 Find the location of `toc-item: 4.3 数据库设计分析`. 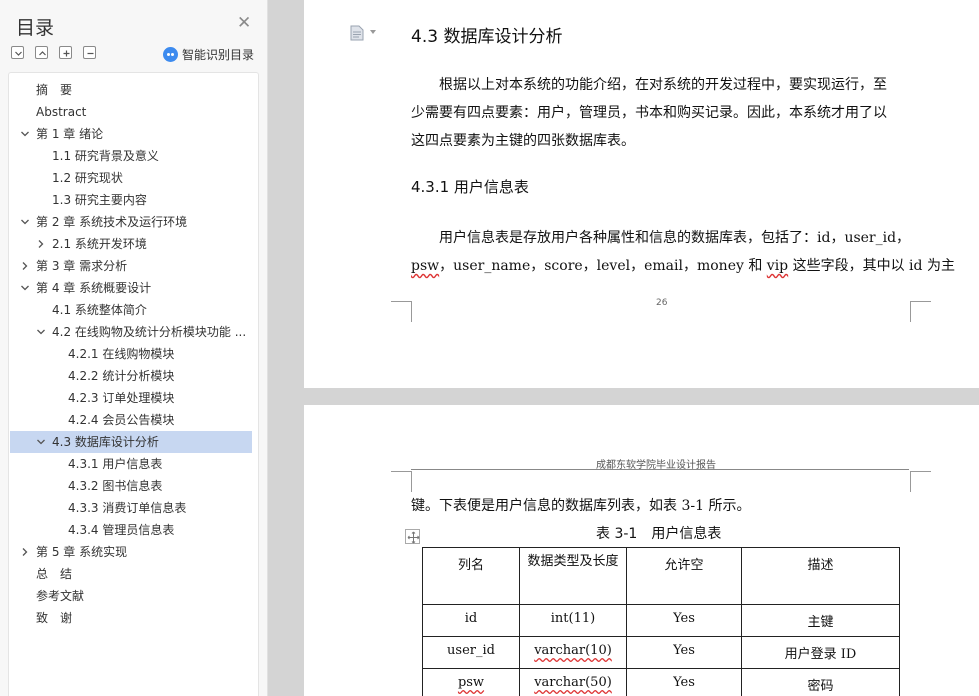

toc-item: 4.3 数据库设计分析 is located at coordinates (131, 442).